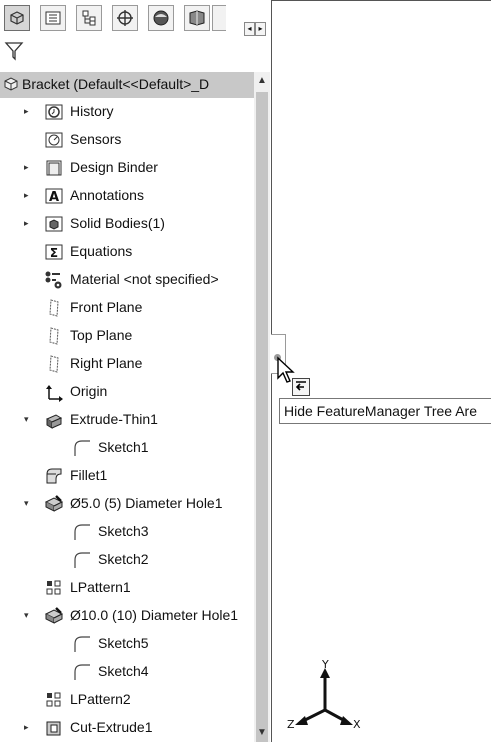 This screenshot has width=491, height=742. I want to click on tree-item-label: Design Binder, so click(114, 167).